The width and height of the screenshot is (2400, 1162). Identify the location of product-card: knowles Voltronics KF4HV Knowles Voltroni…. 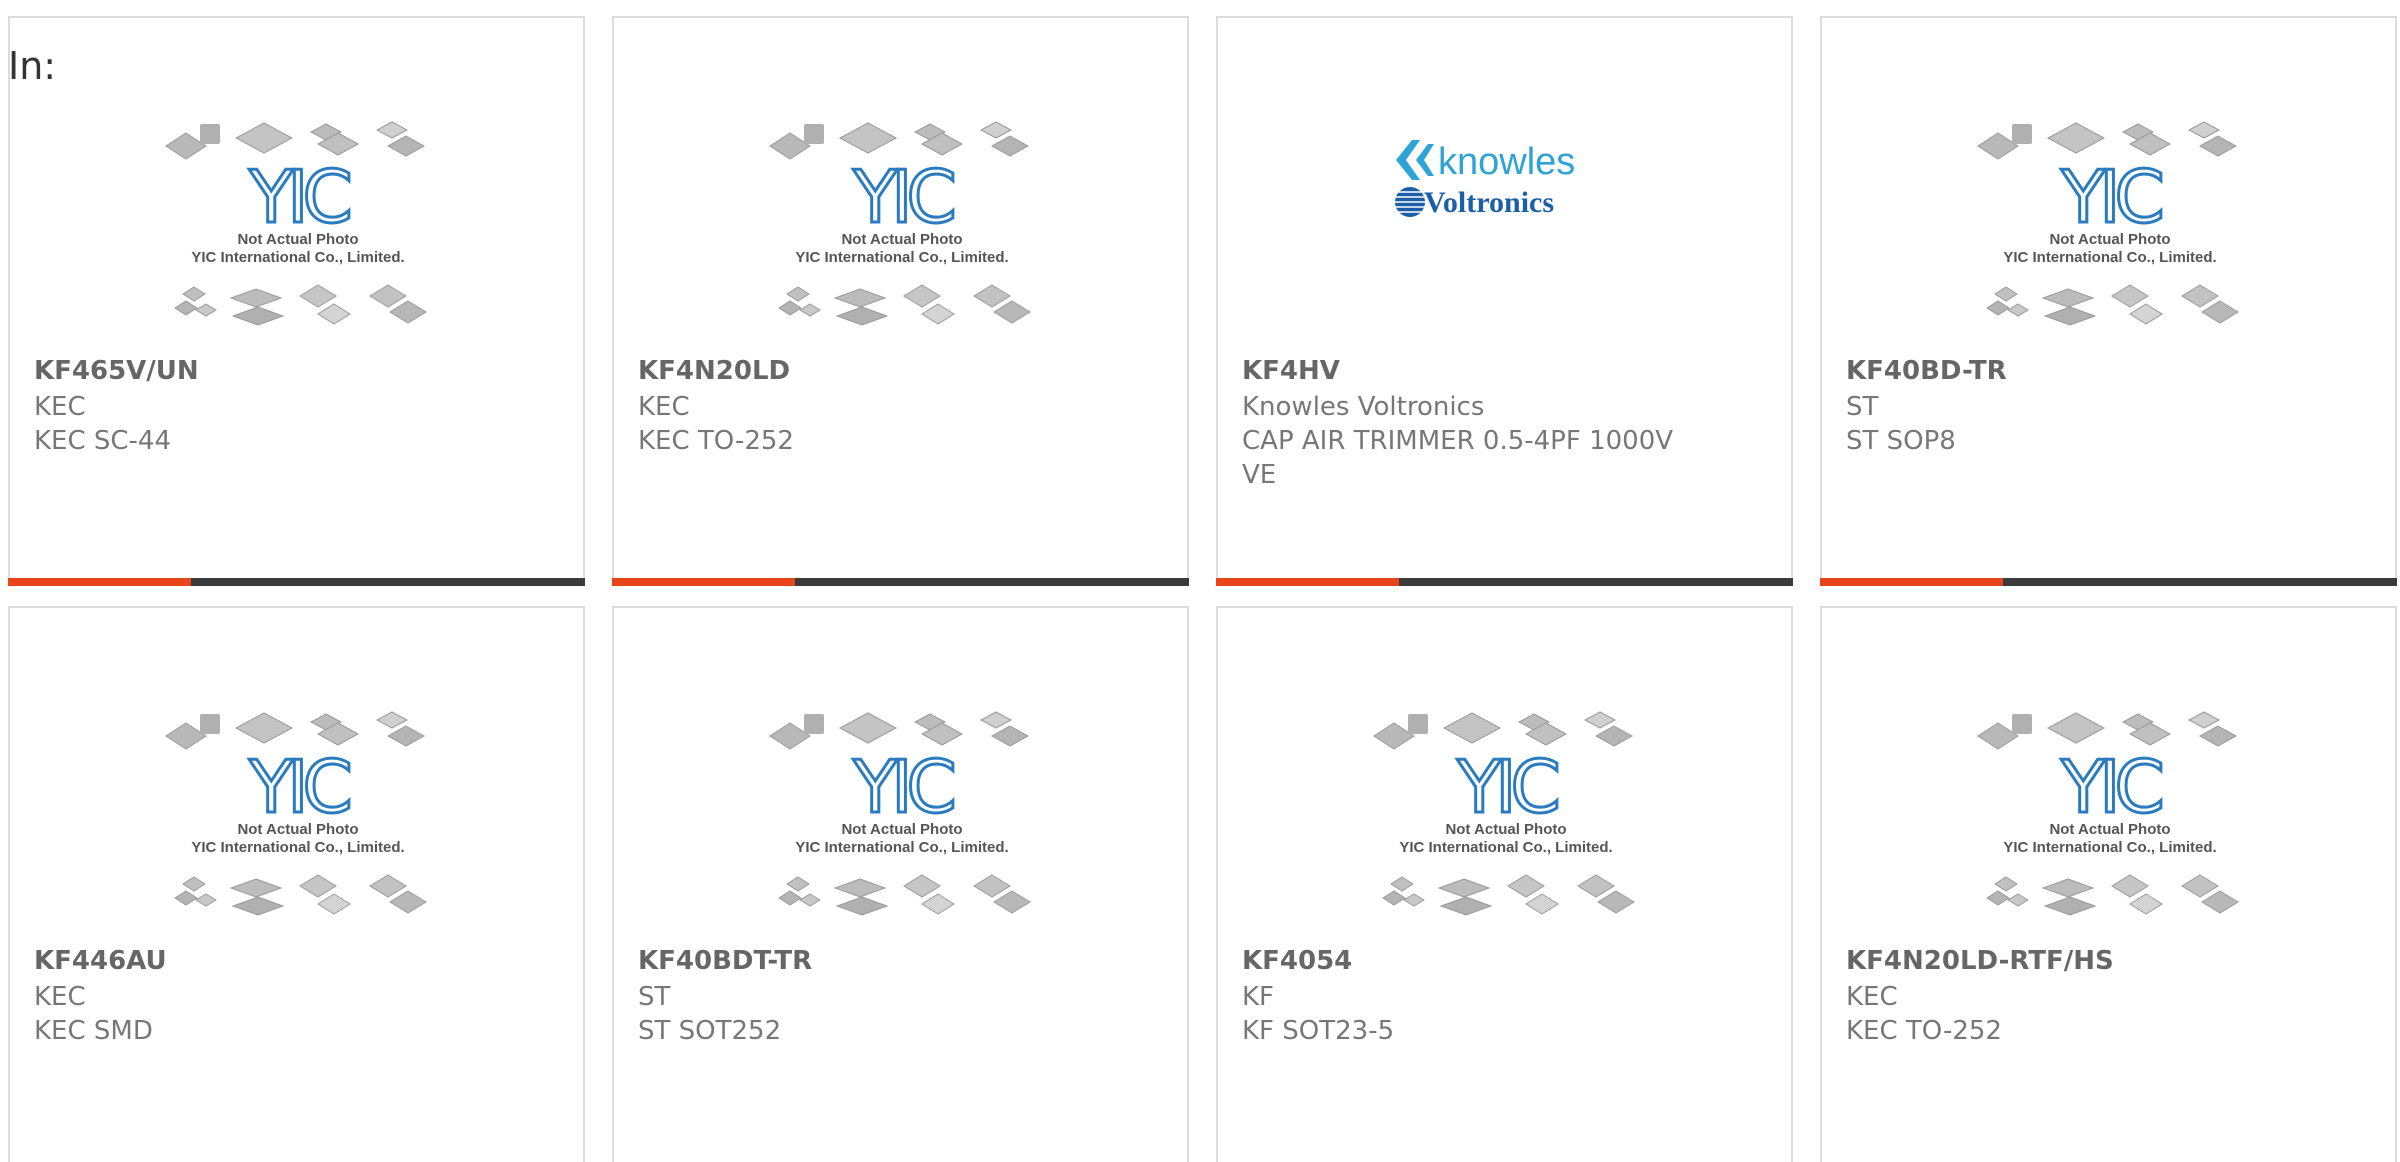
(1504, 301).